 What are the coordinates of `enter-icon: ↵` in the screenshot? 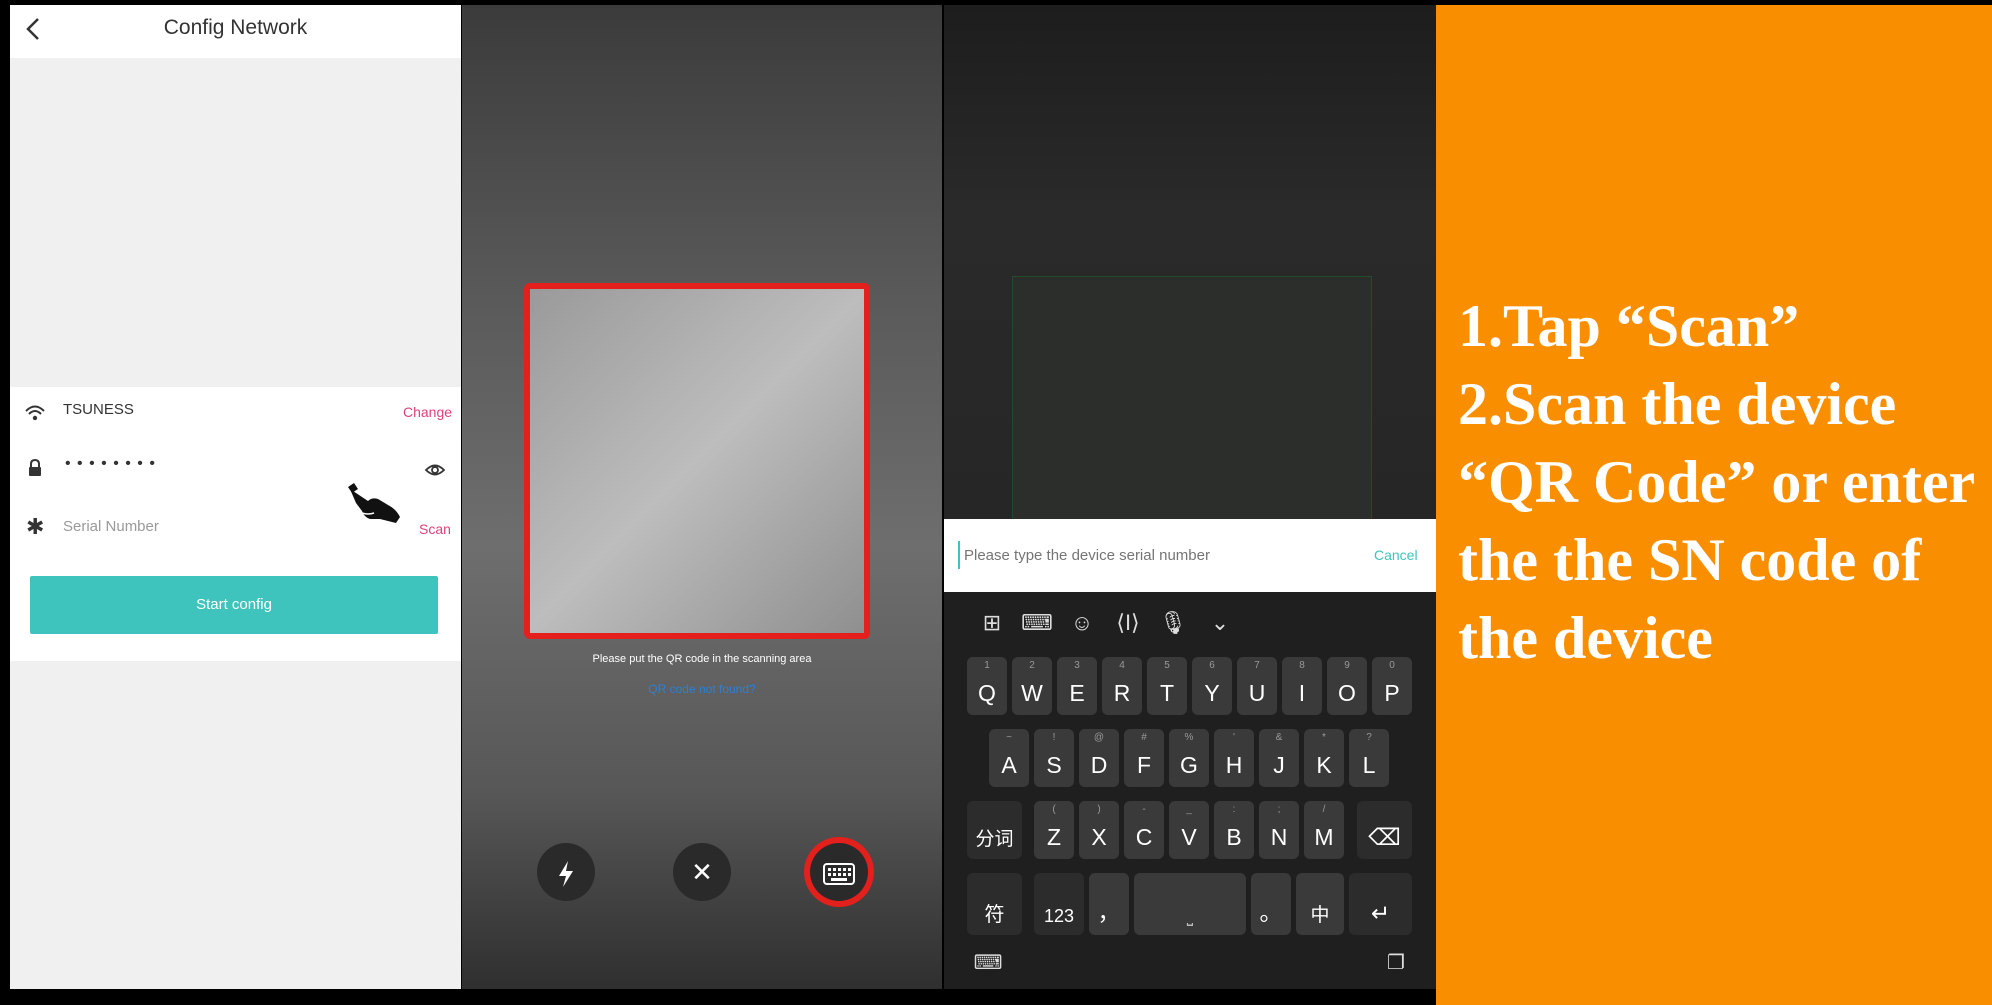 It's located at (1380, 913).